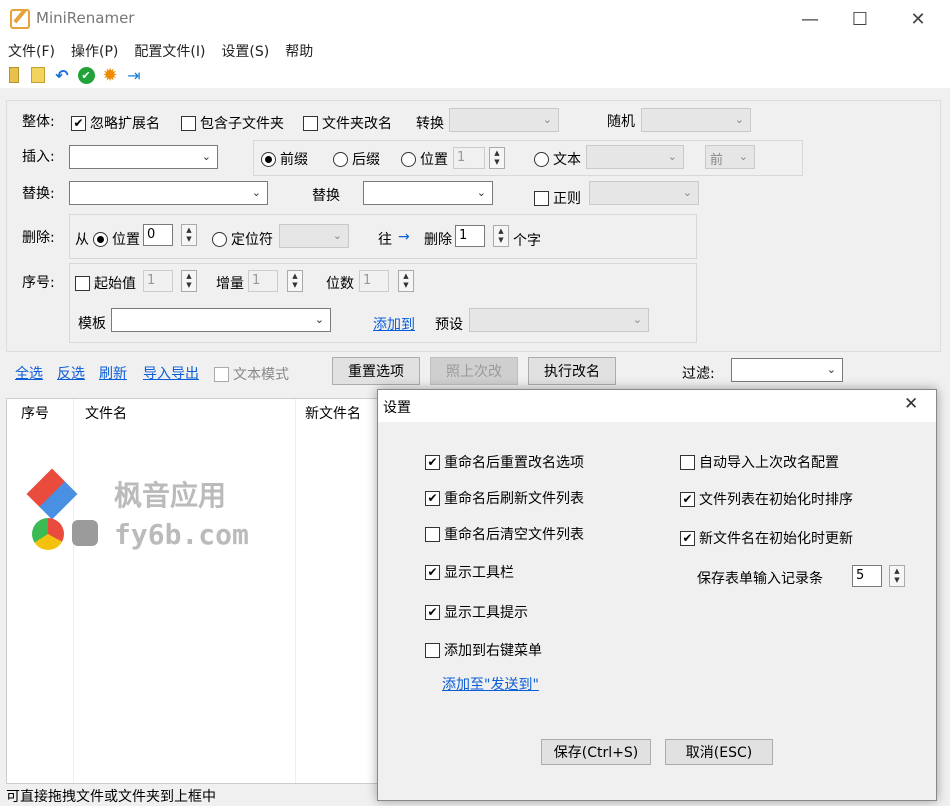  Describe the element at coordinates (476, 612) in the screenshot. I see `opt-show-tooltips: ✔ 显示工具提示` at that location.